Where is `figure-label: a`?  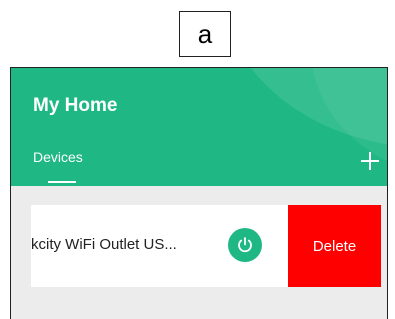 figure-label: a is located at coordinates (205, 34).